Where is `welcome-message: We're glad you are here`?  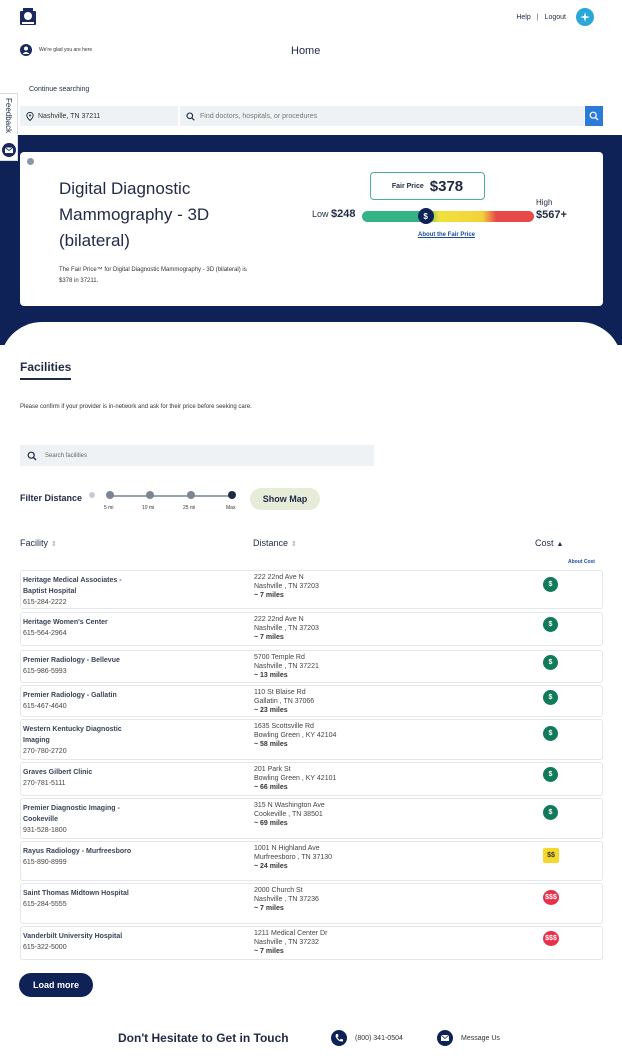
welcome-message: We're glad you are here is located at coordinates (56, 50).